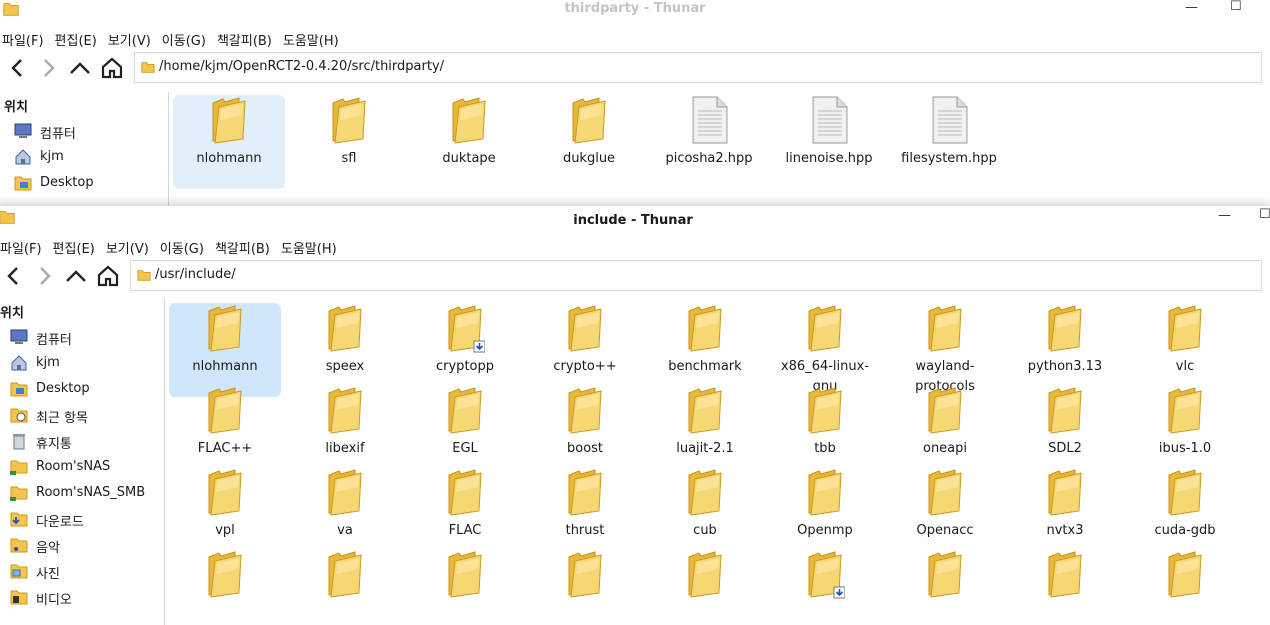 Image resolution: width=1270 pixels, height=625 pixels. What do you see at coordinates (82, 545) in the screenshot?
I see `sidebar-item: 음악` at bounding box center [82, 545].